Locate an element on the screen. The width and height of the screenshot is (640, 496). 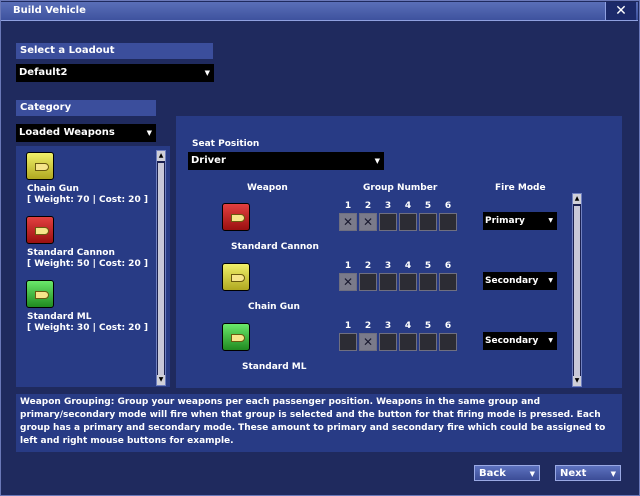
weapon-name: Chain Gun is located at coordinates (274, 307).